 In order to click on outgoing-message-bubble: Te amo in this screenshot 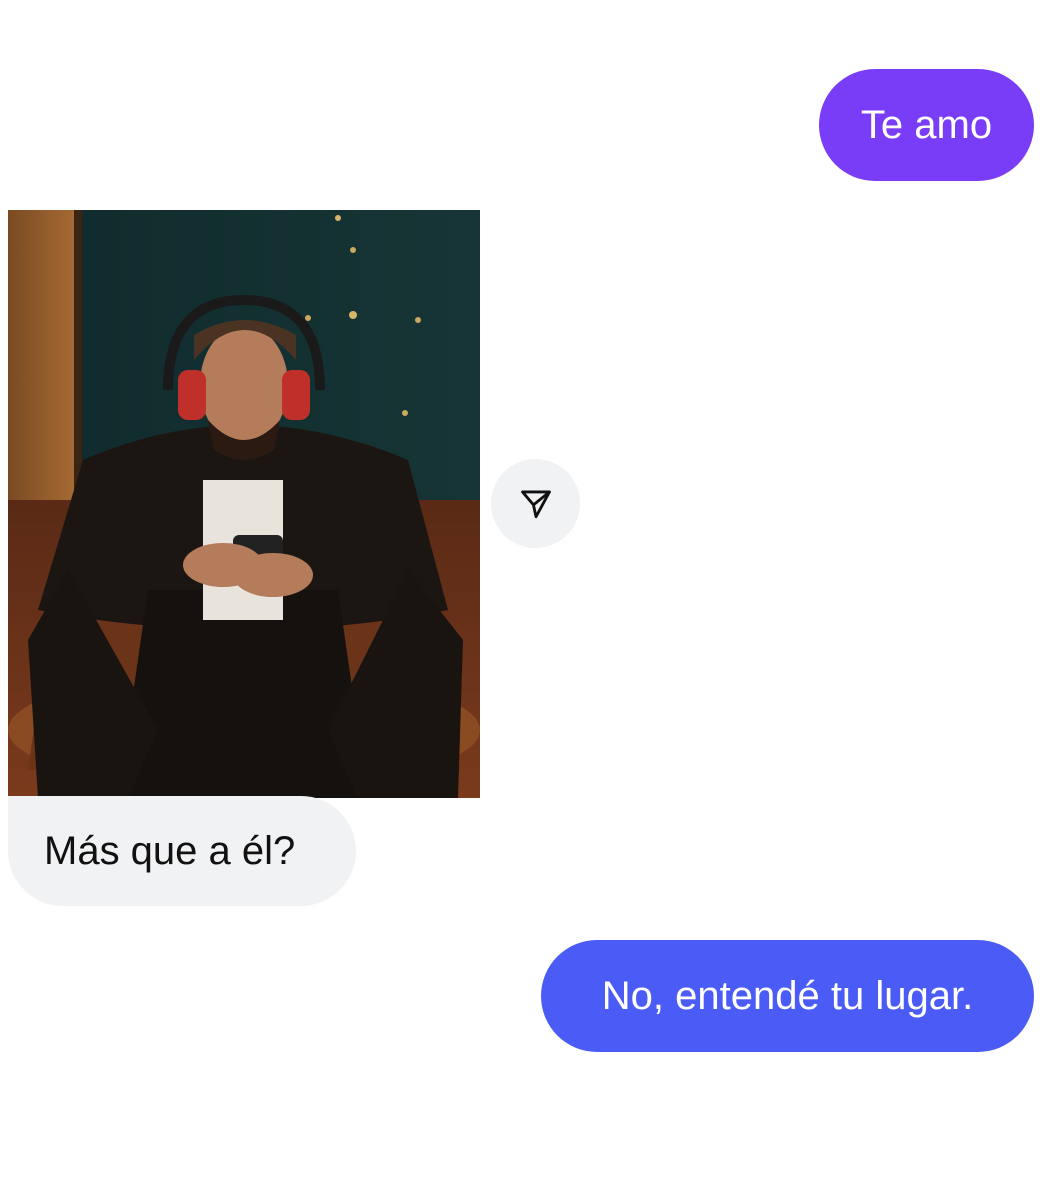, I will do `click(926, 125)`.